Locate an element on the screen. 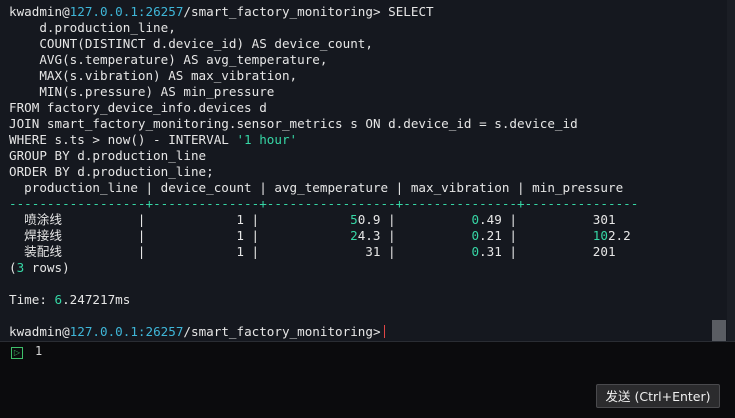 Image resolution: width=735 pixels, height=418 pixels. cell-avg-temperature: 4.3 is located at coordinates (369, 235).